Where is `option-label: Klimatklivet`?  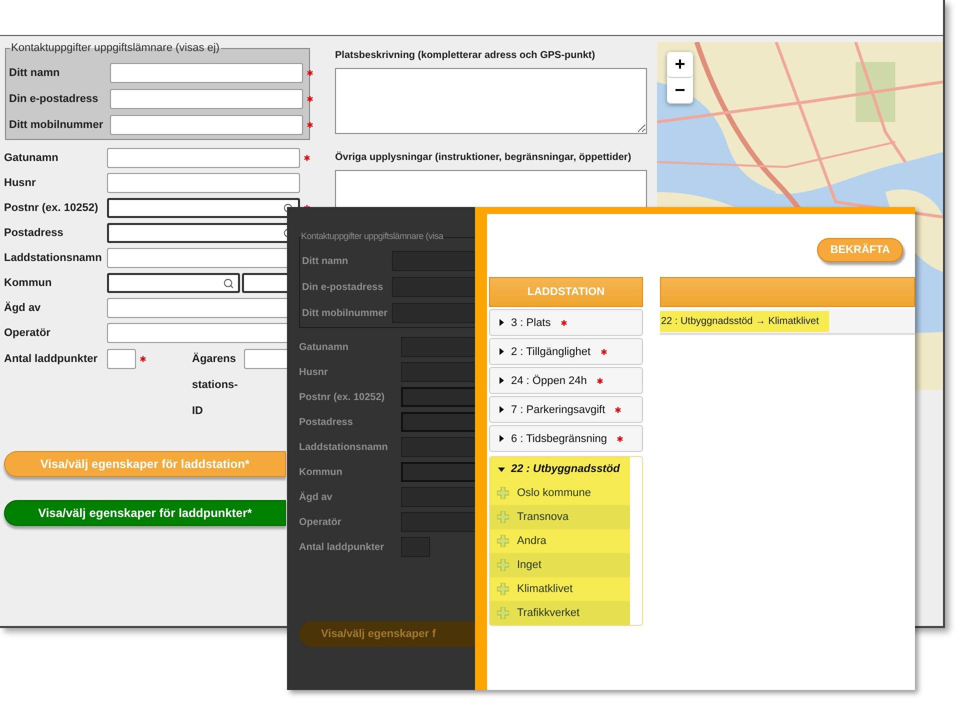
option-label: Klimatklivet is located at coordinates (545, 589).